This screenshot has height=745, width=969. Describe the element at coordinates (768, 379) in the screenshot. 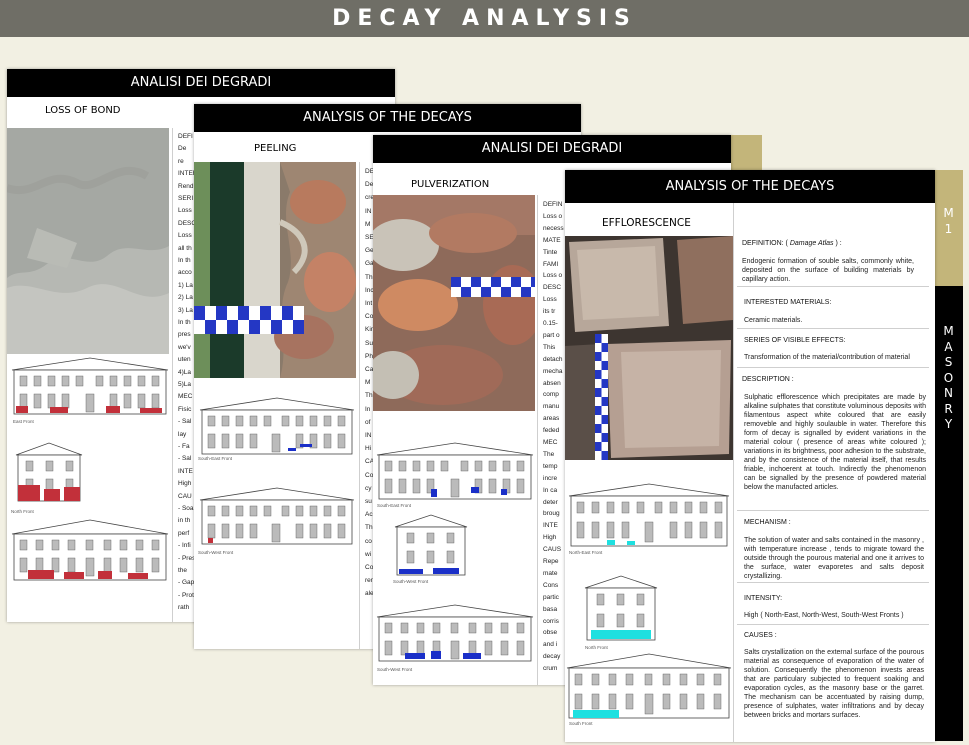

I see `description-label: DESCRIPTION :` at that location.